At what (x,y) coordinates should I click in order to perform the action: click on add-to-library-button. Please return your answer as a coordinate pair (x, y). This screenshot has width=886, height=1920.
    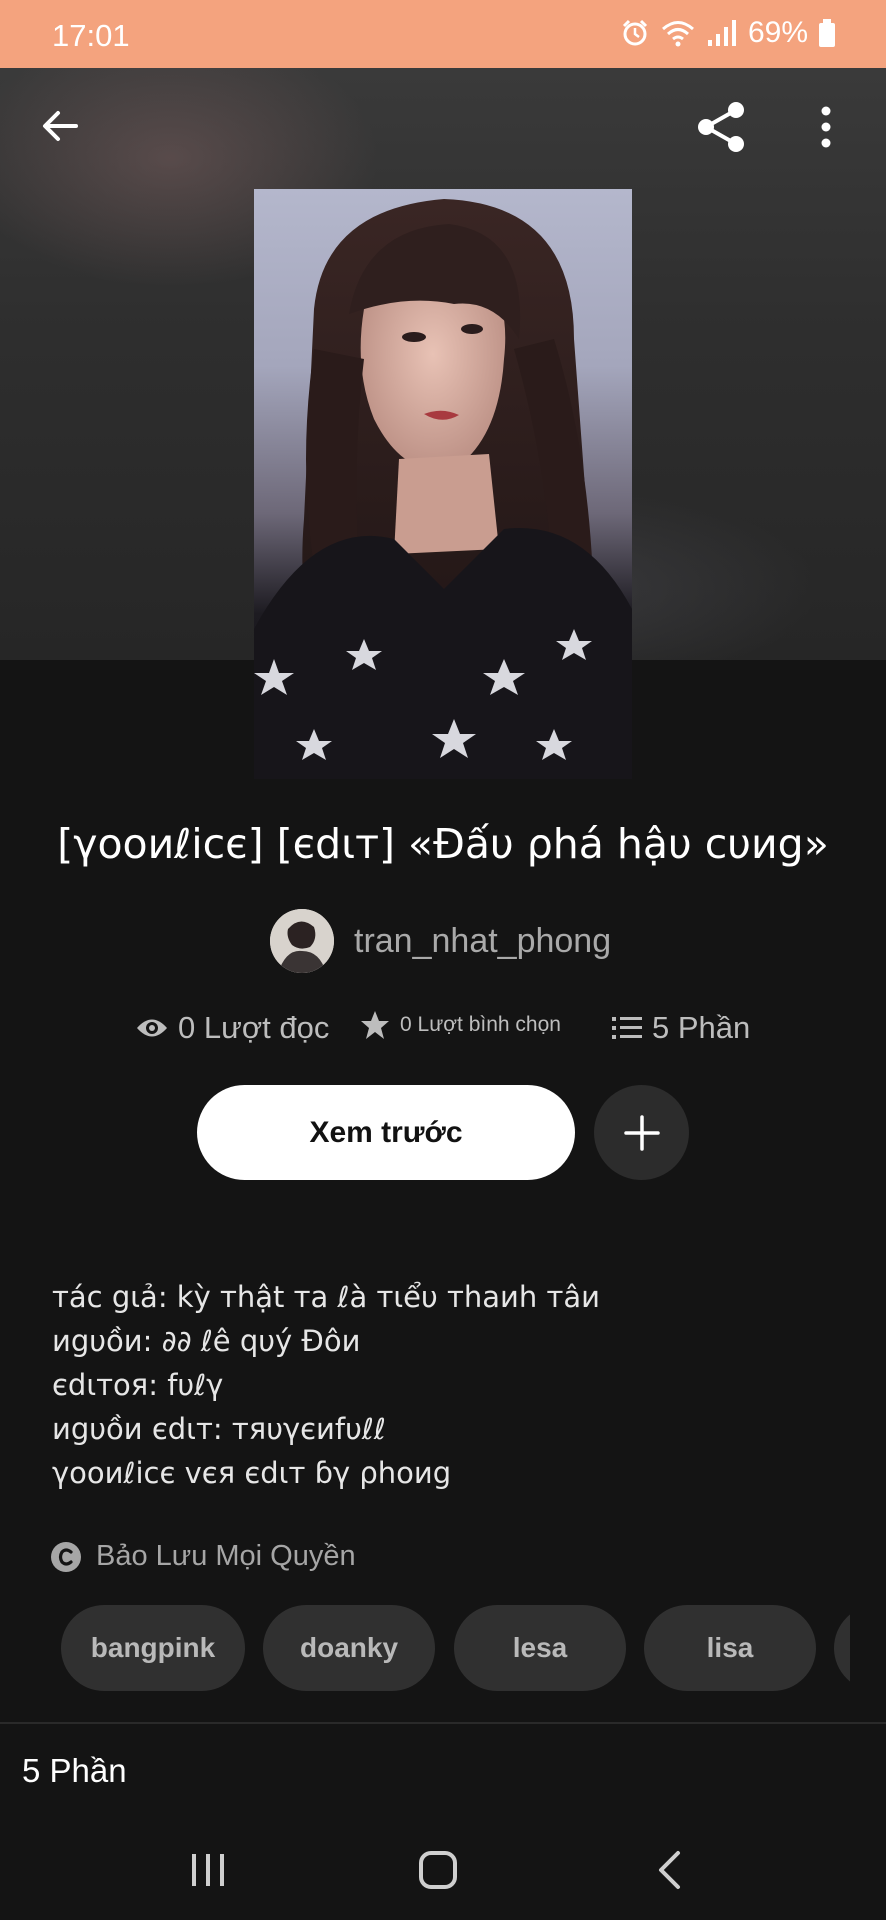
    Looking at the image, I should click on (641, 1132).